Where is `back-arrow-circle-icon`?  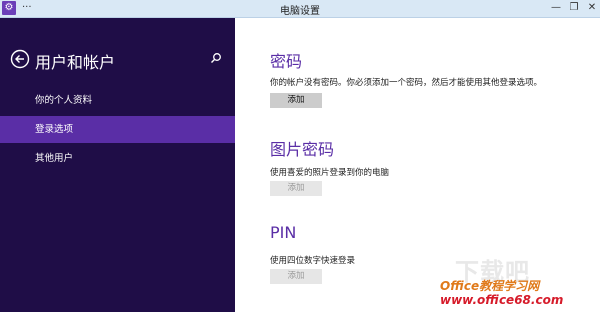
back-arrow-circle-icon is located at coordinates (20, 59).